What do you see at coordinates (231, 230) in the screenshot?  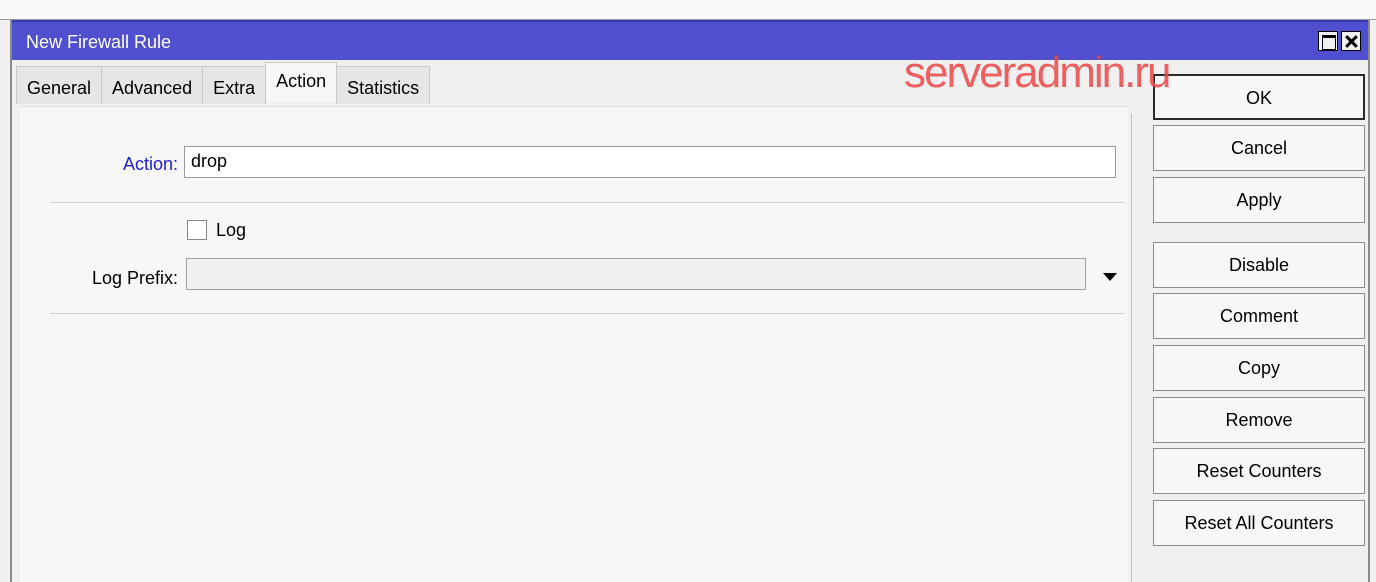 I see `log-checkbox-label: Log` at bounding box center [231, 230].